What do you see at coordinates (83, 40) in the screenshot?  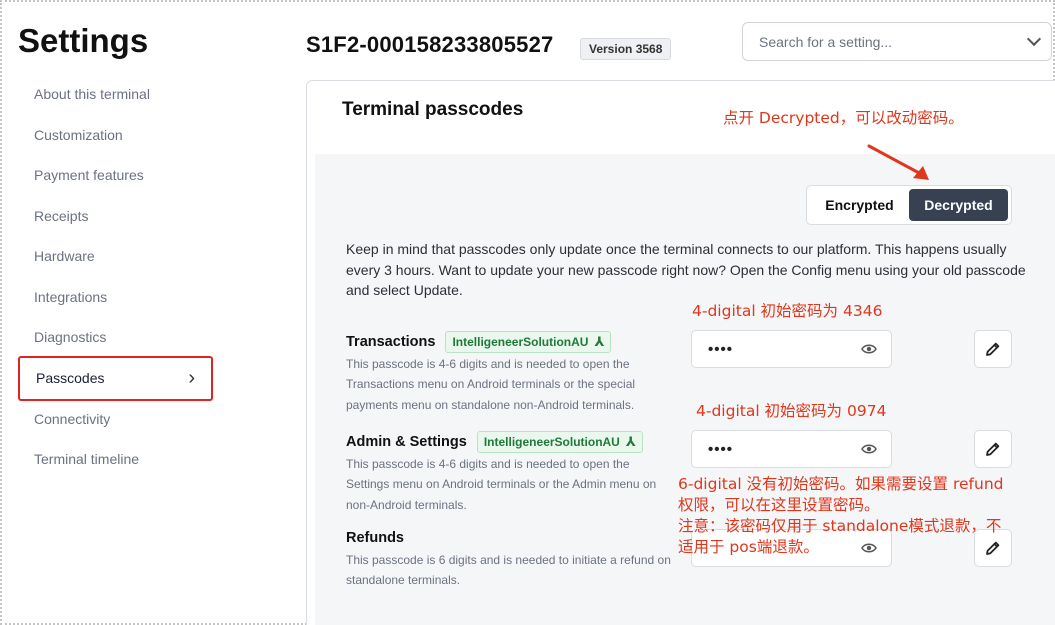 I see `page-title: Settings` at bounding box center [83, 40].